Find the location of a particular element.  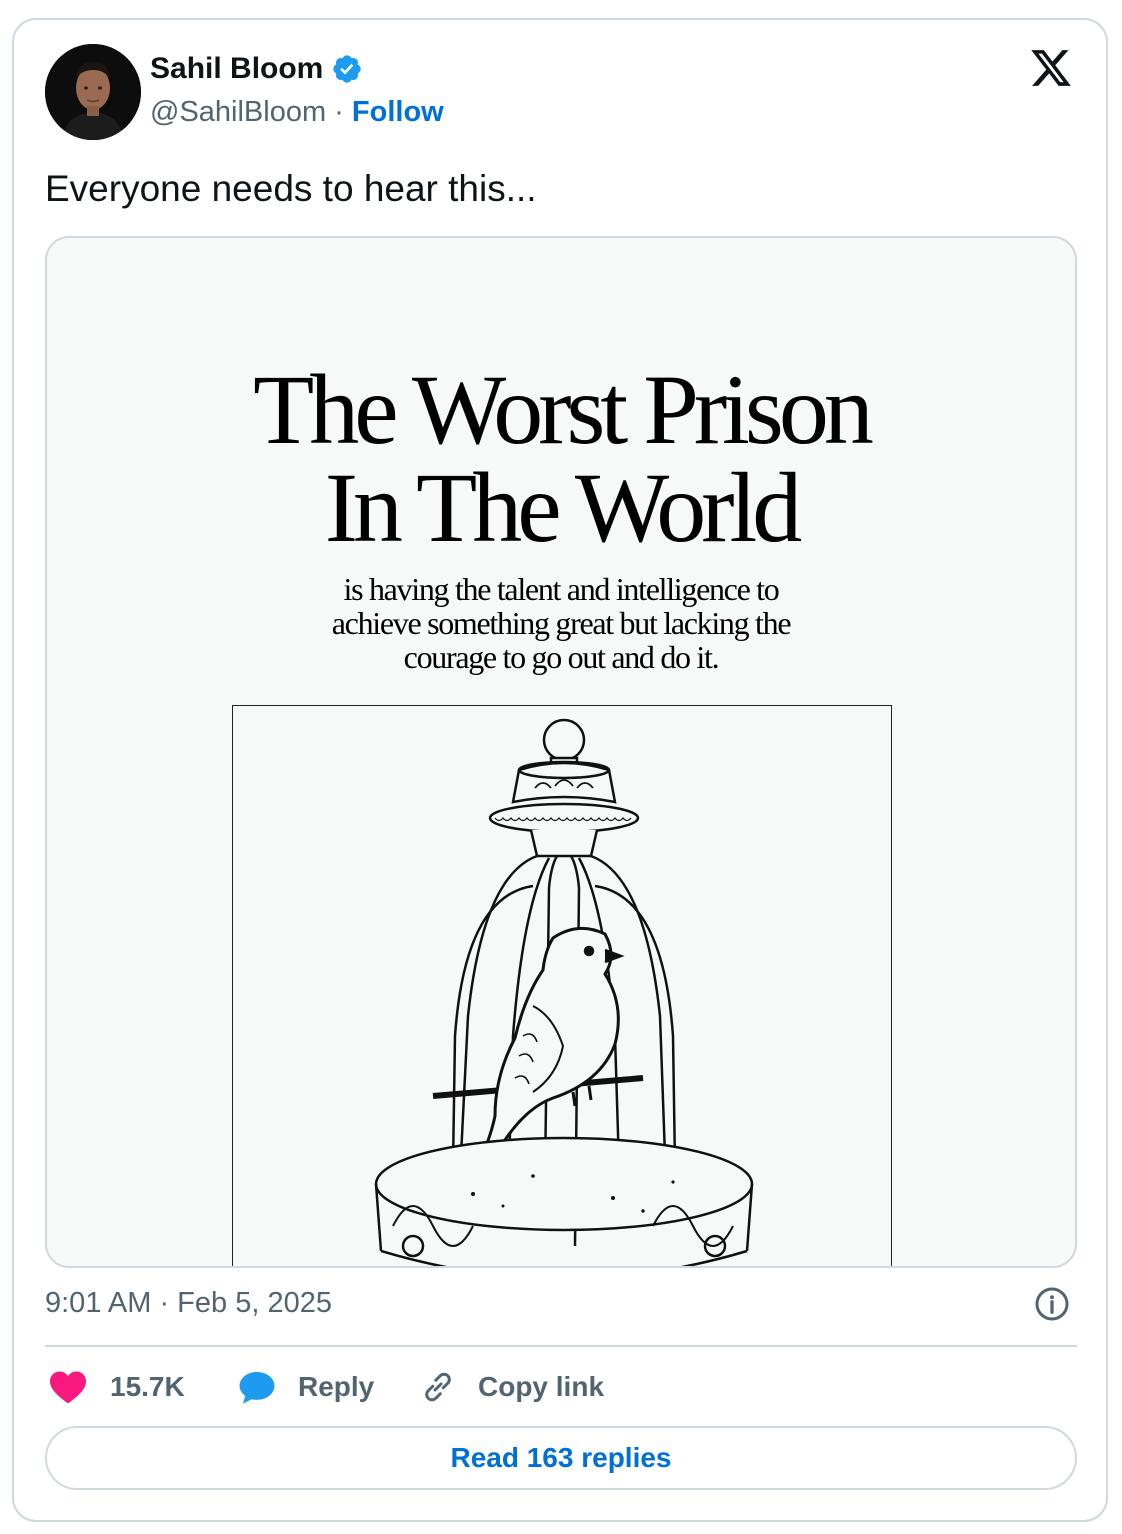

copy-link-label: Copy link is located at coordinates (541, 1386).